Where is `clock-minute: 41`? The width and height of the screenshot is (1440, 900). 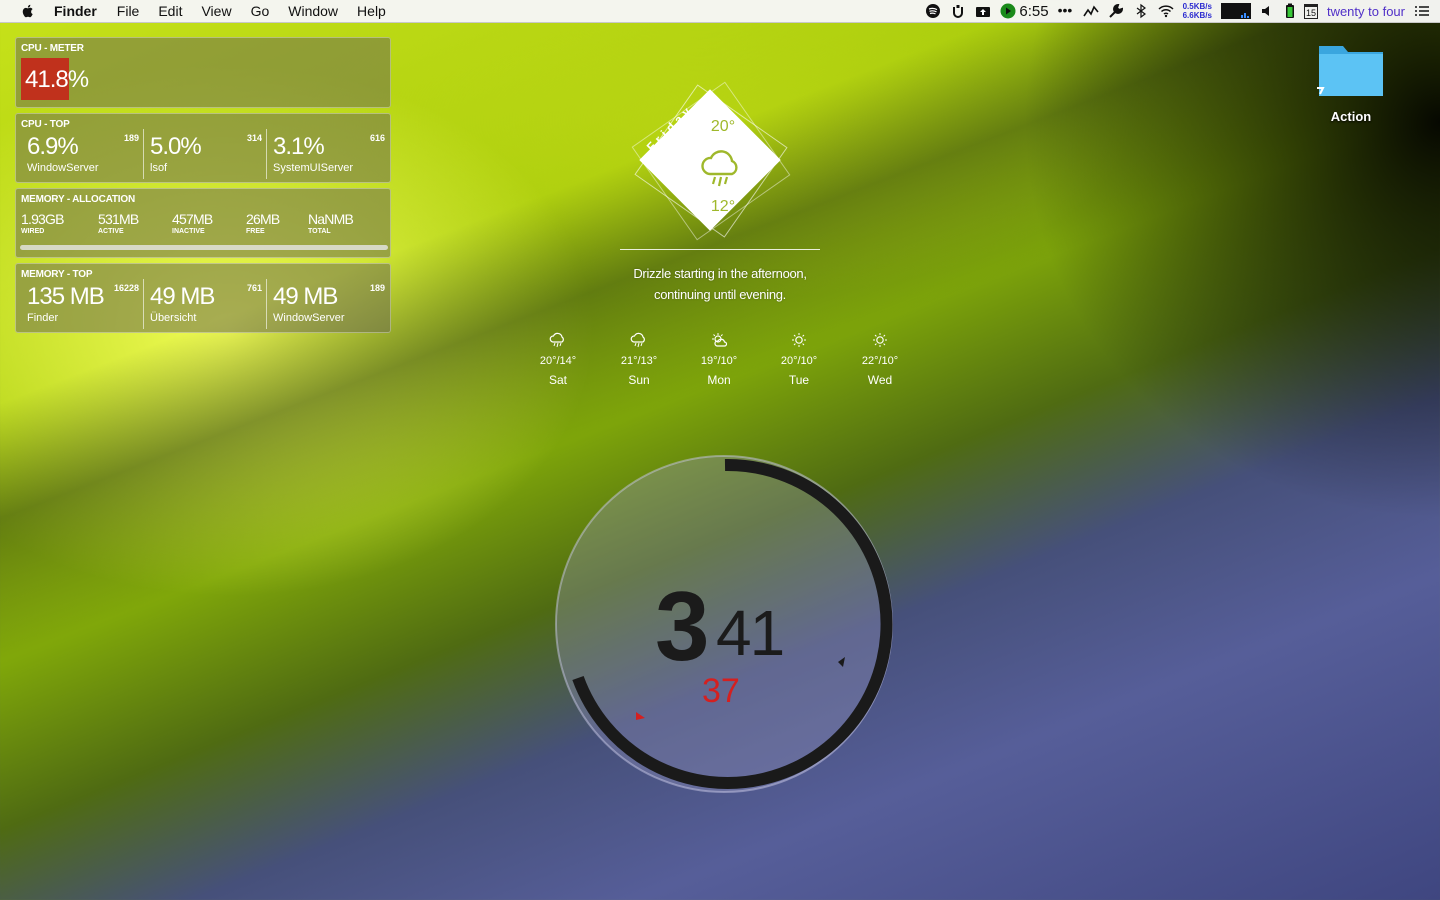
clock-minute: 41 is located at coordinates (750, 633).